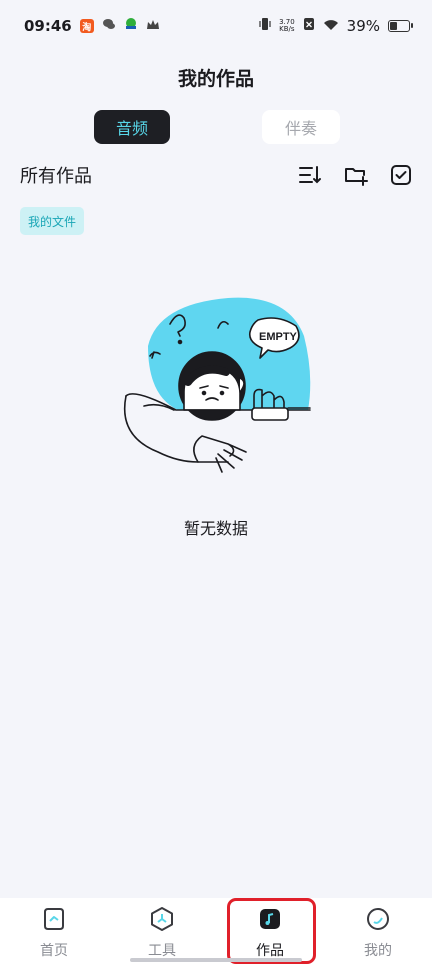 The image size is (432, 964). I want to click on tab-mine-label: 我的, so click(378, 951).